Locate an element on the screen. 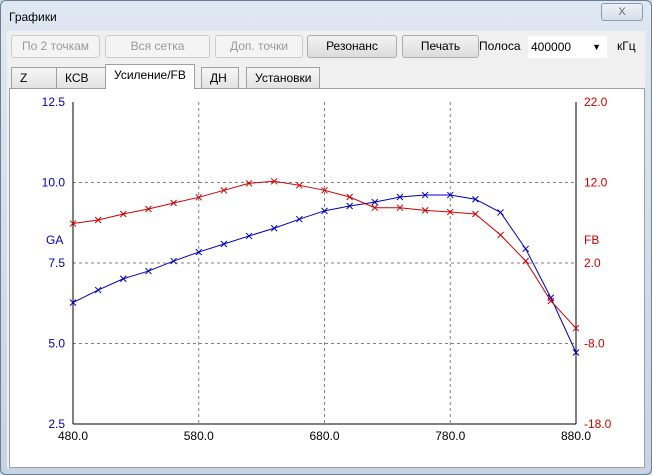 This screenshot has width=652, height=475. y2-tick-label: -8.0 is located at coordinates (594, 344).